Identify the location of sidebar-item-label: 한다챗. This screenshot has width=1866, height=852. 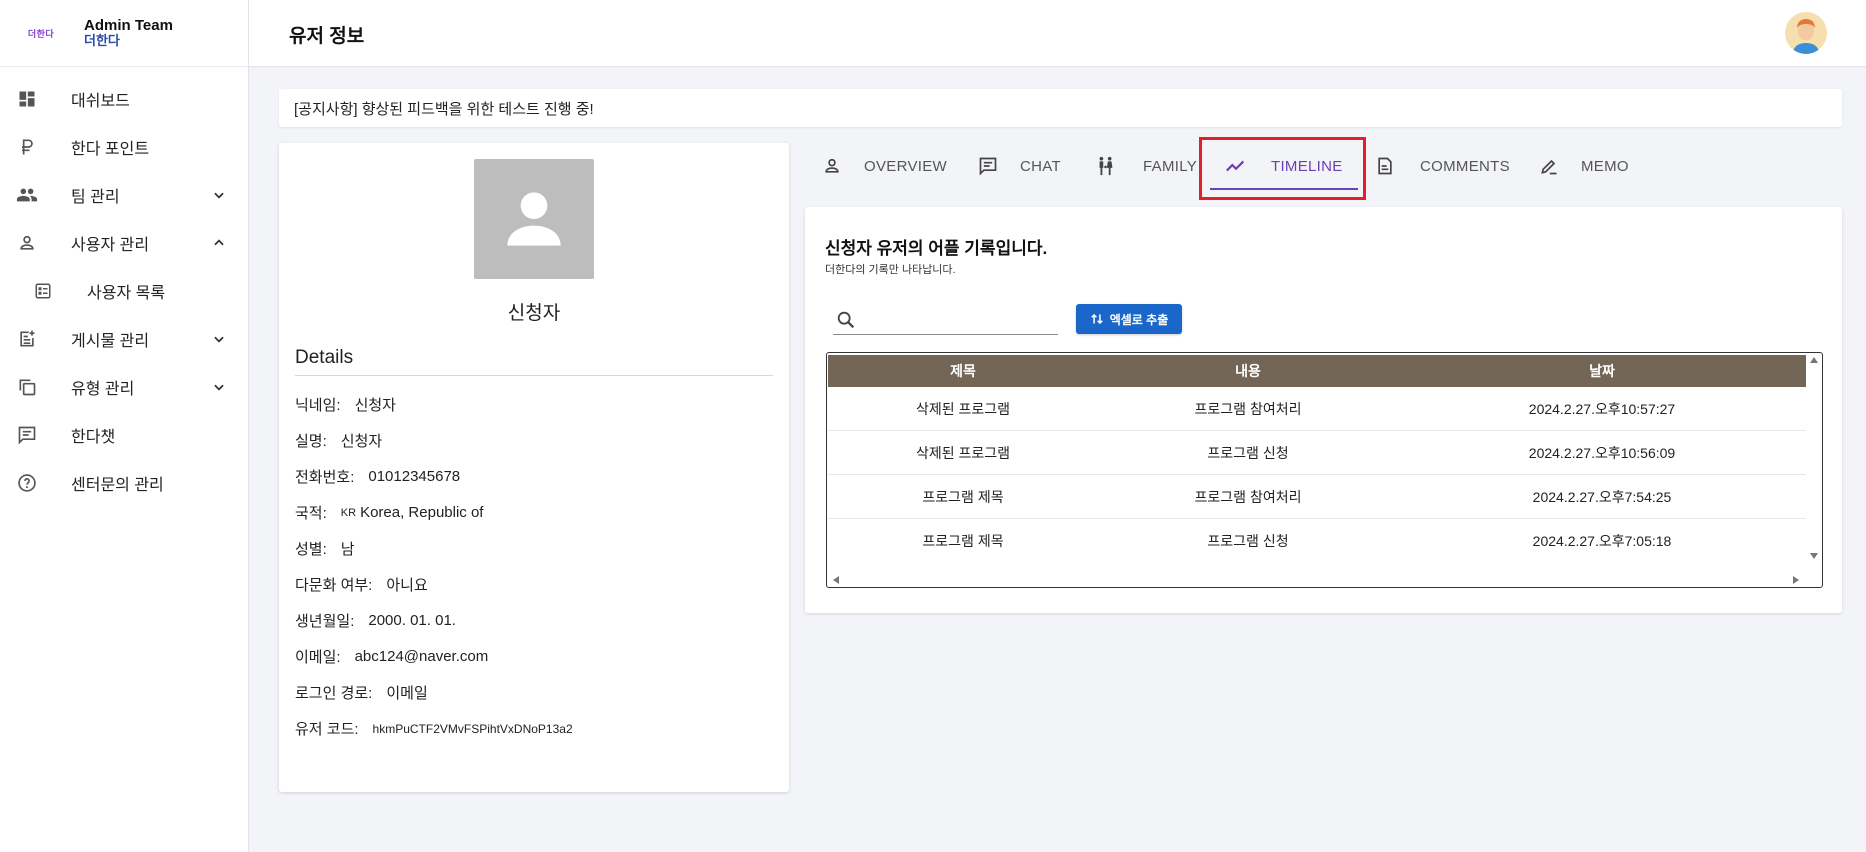
(93, 437).